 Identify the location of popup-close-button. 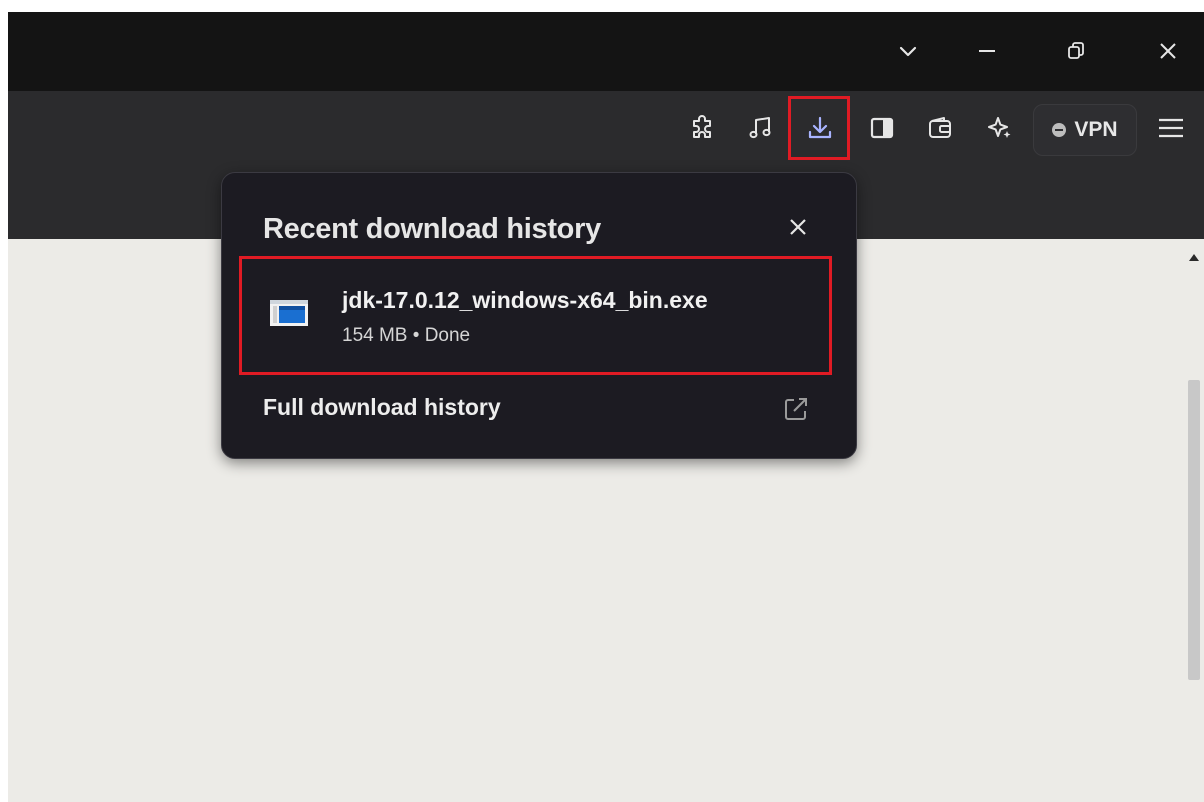
(798, 227).